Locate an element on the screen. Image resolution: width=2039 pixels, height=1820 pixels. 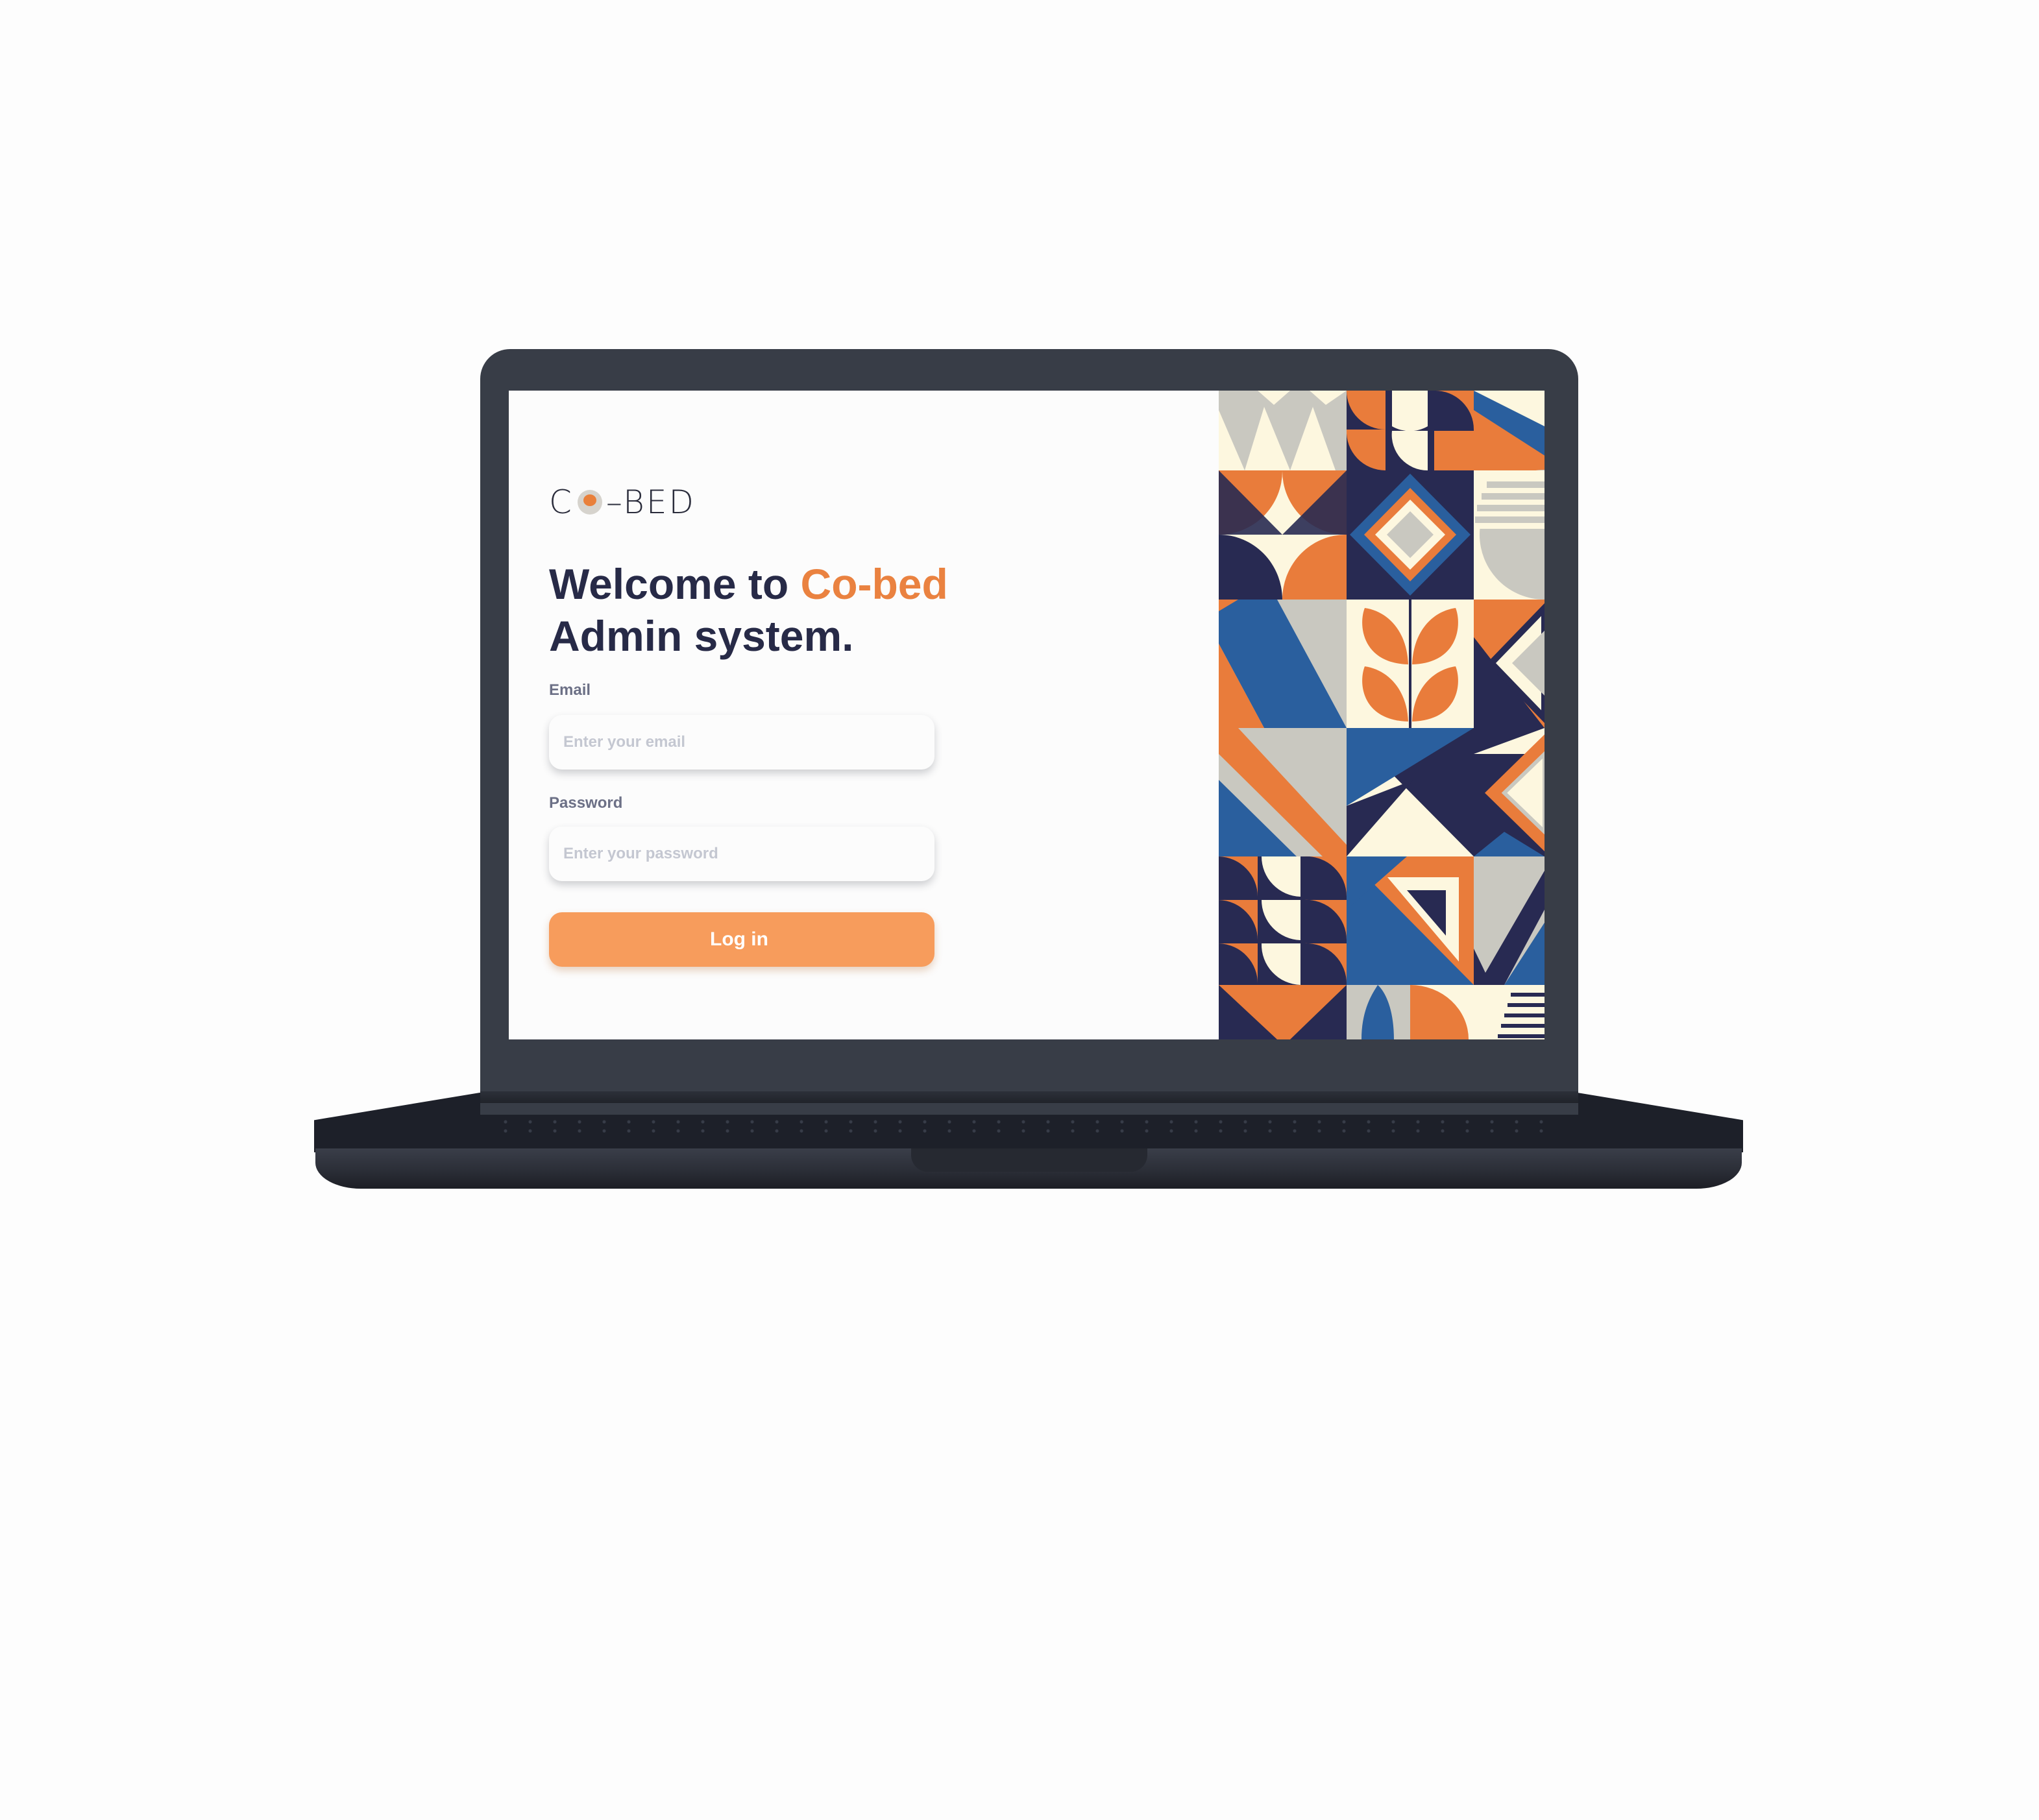
decorative-mosaic is located at coordinates (1382, 715).